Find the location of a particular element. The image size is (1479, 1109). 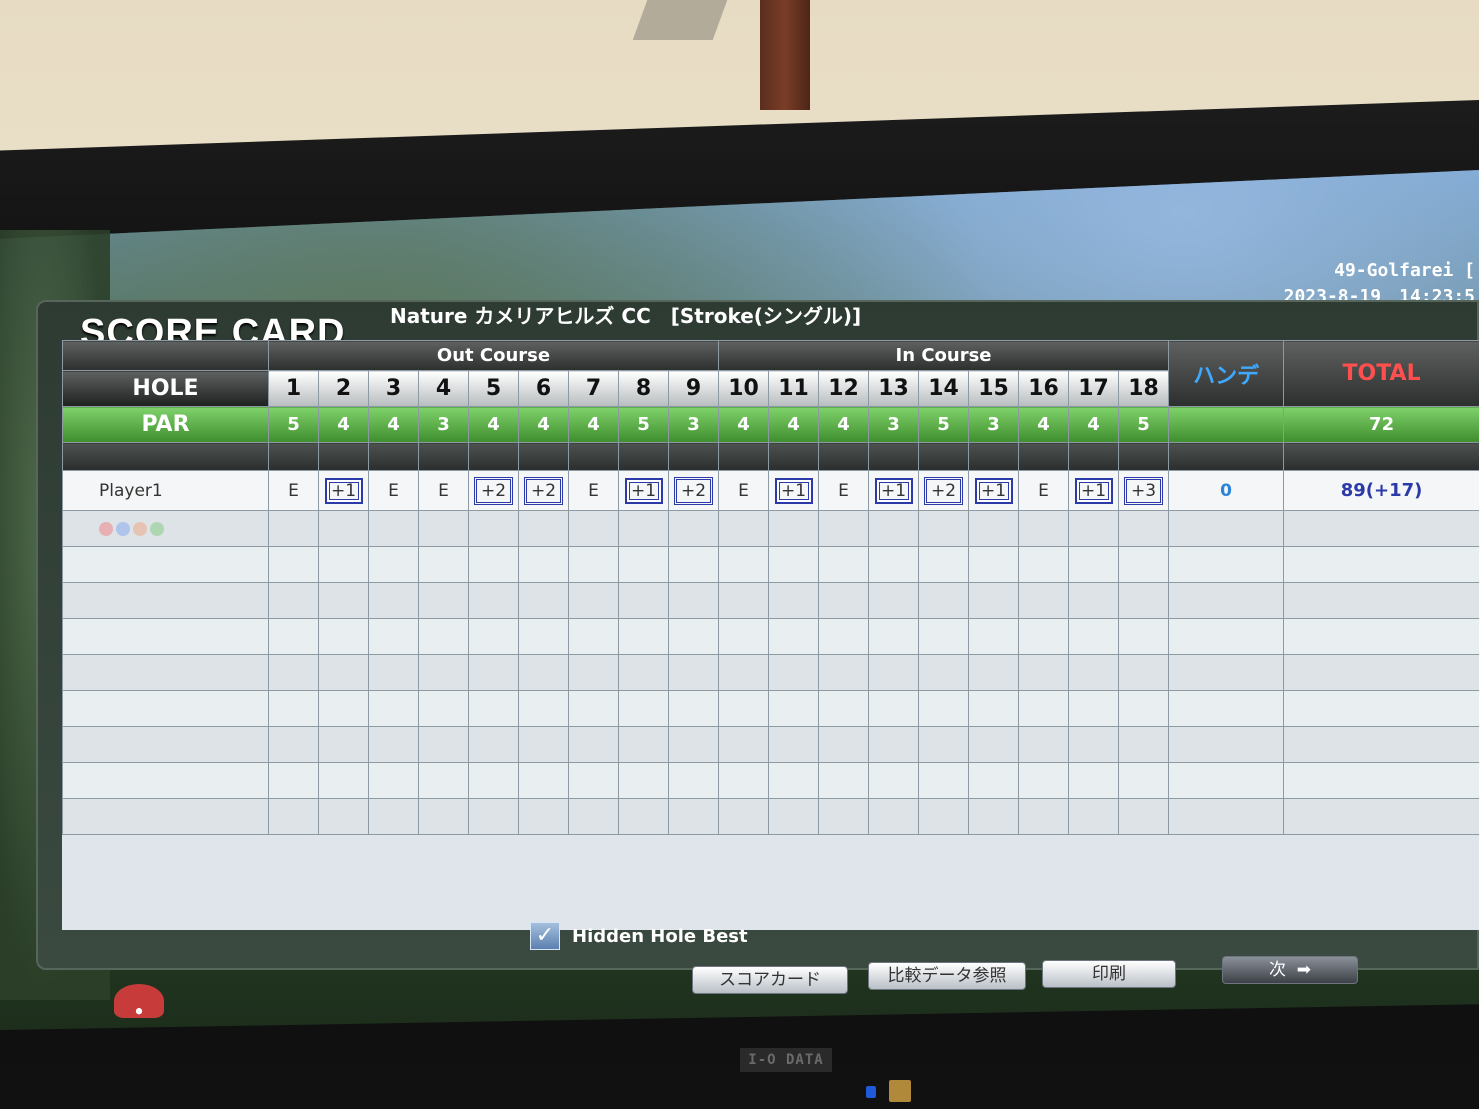

hole-number: 13 is located at coordinates (893, 388).